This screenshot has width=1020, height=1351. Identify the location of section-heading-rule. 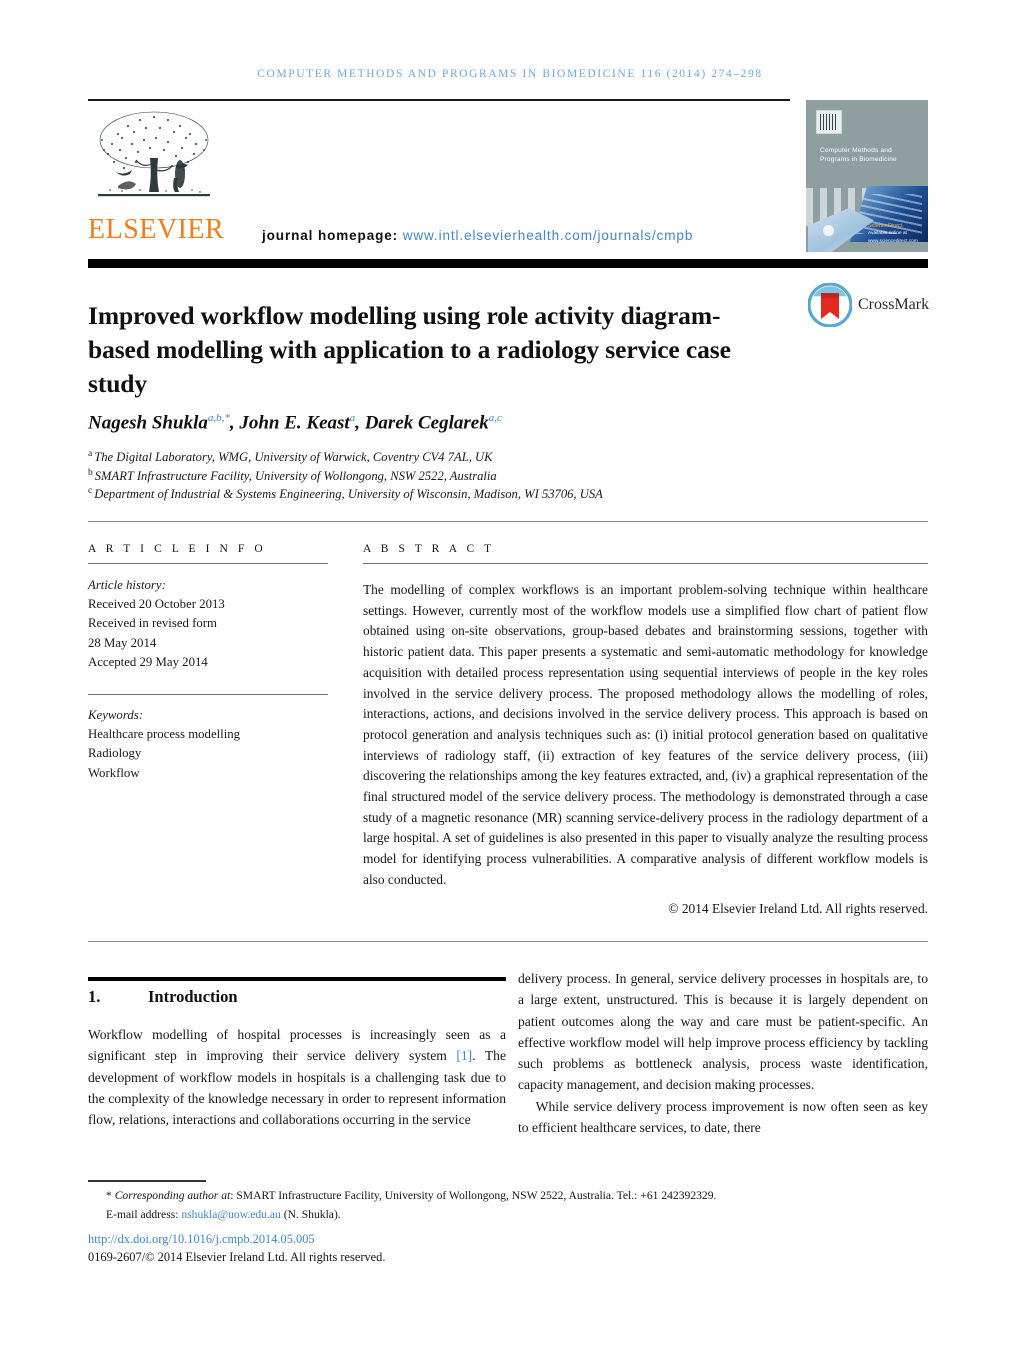
(297, 979).